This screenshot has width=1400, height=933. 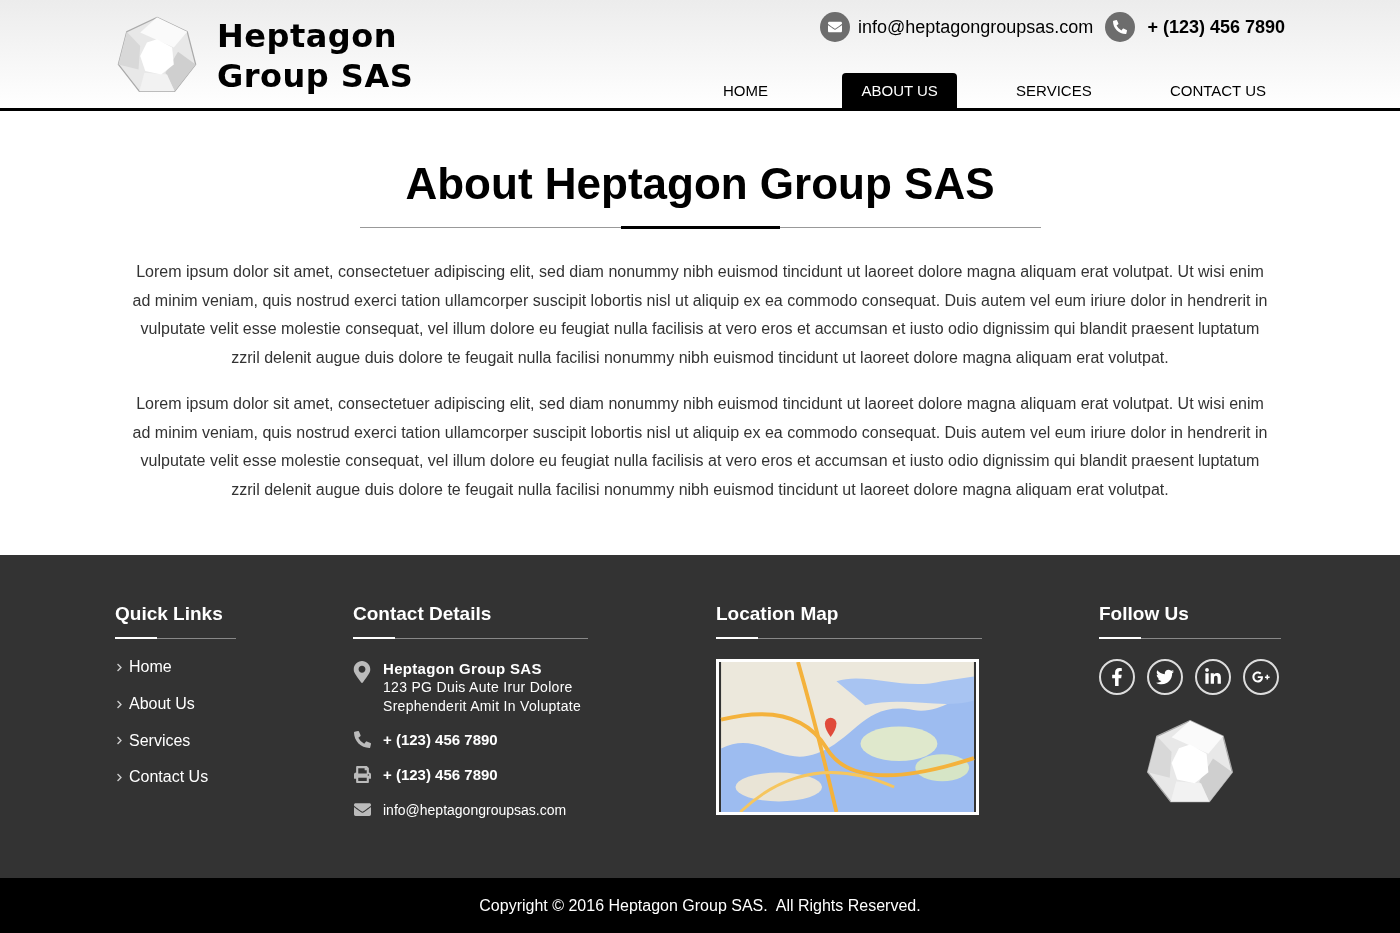 I want to click on address-line: Srephenderit Amit In Voluptate, so click(x=482, y=706).